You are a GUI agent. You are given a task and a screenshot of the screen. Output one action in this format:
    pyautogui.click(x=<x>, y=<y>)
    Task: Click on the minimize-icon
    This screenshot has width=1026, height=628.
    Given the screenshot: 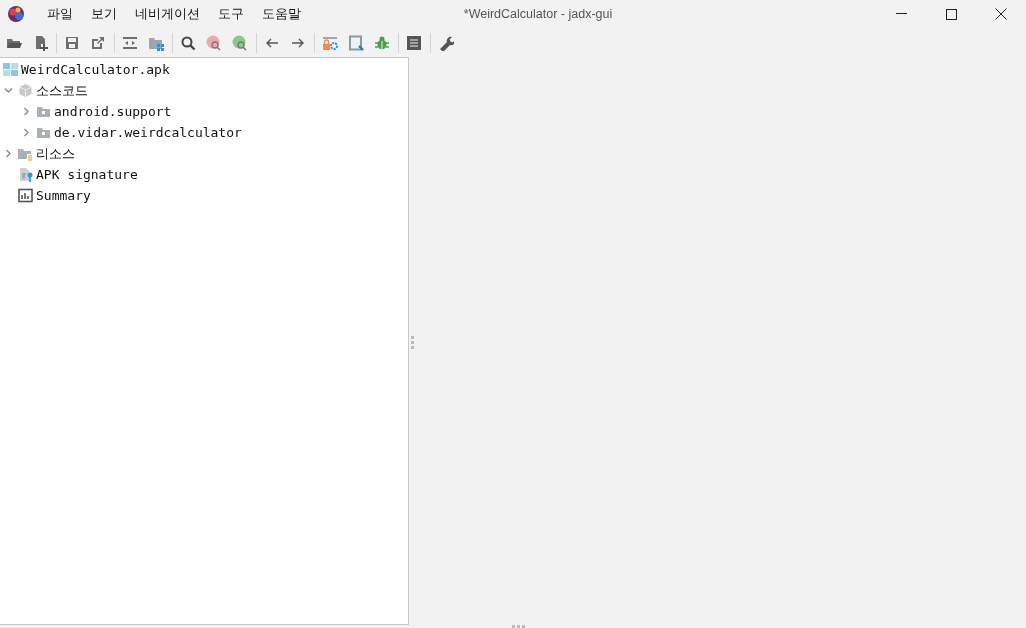 What is the action you would take?
    pyautogui.click(x=902, y=14)
    